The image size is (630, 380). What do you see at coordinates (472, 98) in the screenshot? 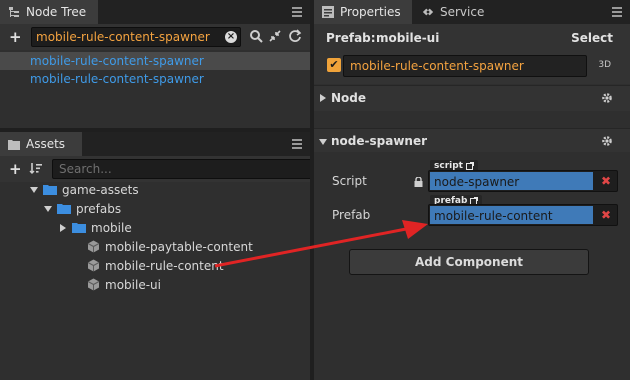
I see `node-section-header: Node` at bounding box center [472, 98].